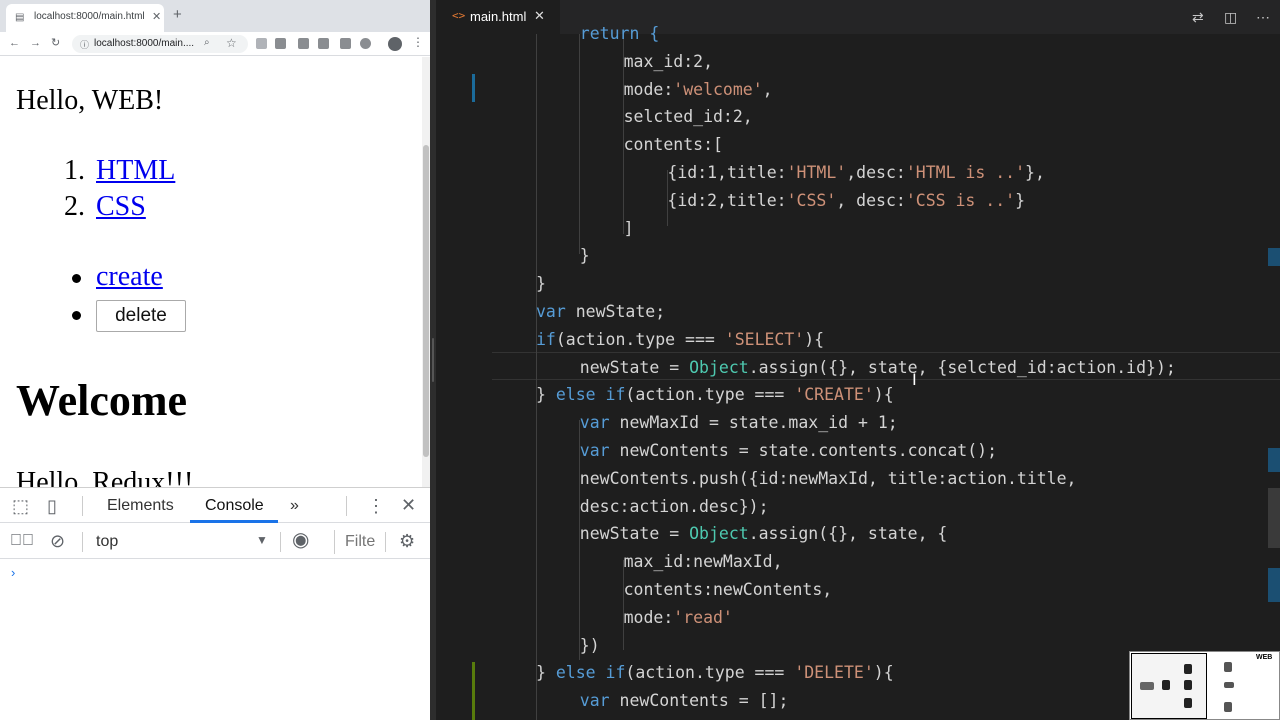 The width and height of the screenshot is (1280, 720). What do you see at coordinates (1263, 17) in the screenshot?
I see `more-actions-icon: ⋯` at bounding box center [1263, 17].